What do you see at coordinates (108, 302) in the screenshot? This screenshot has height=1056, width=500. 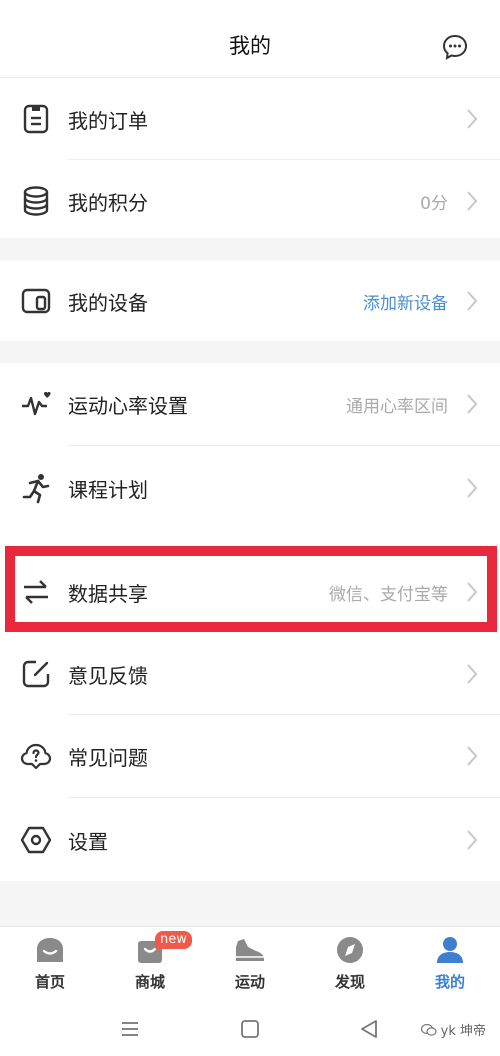 I see `menu-item-label: 我的设备` at bounding box center [108, 302].